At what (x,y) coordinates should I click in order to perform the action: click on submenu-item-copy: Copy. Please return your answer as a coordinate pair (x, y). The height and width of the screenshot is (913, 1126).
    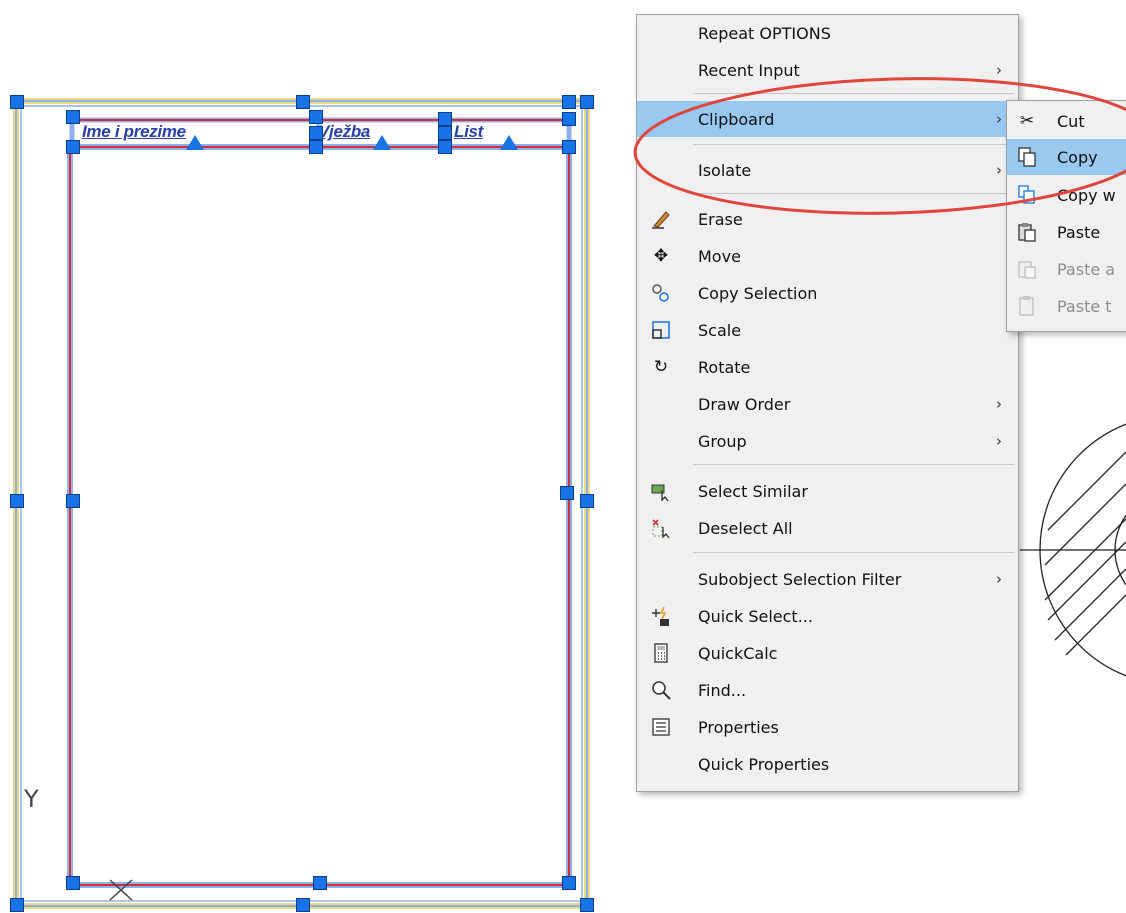
    Looking at the image, I should click on (1066, 157).